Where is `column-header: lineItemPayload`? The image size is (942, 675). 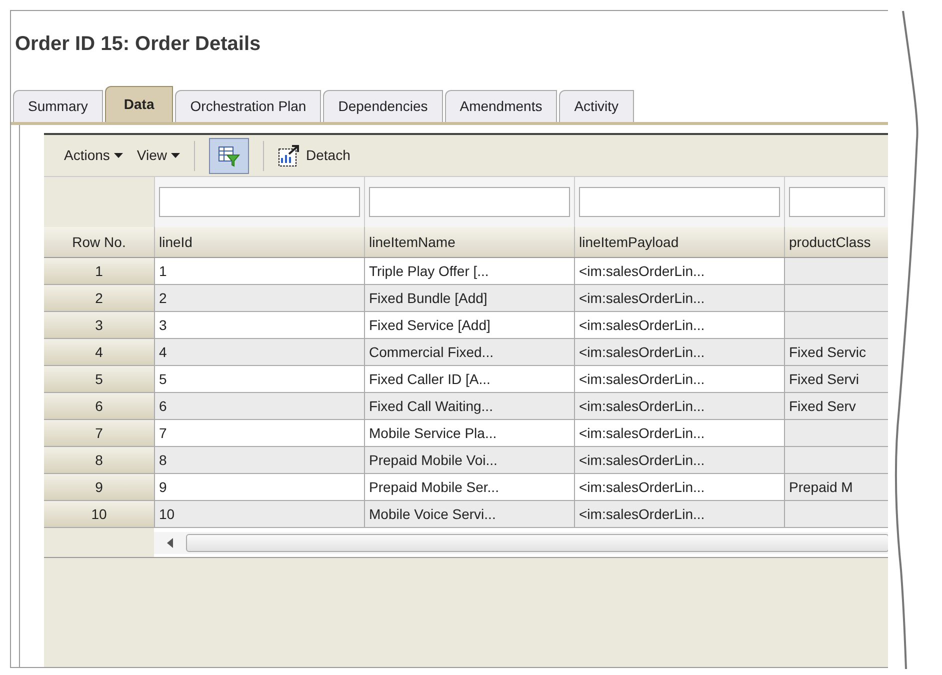
column-header: lineItemPayload is located at coordinates (679, 242).